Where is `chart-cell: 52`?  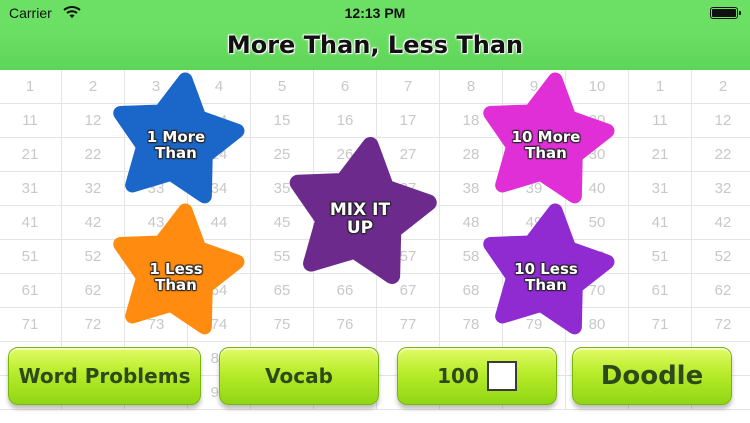 chart-cell: 52 is located at coordinates (721, 257).